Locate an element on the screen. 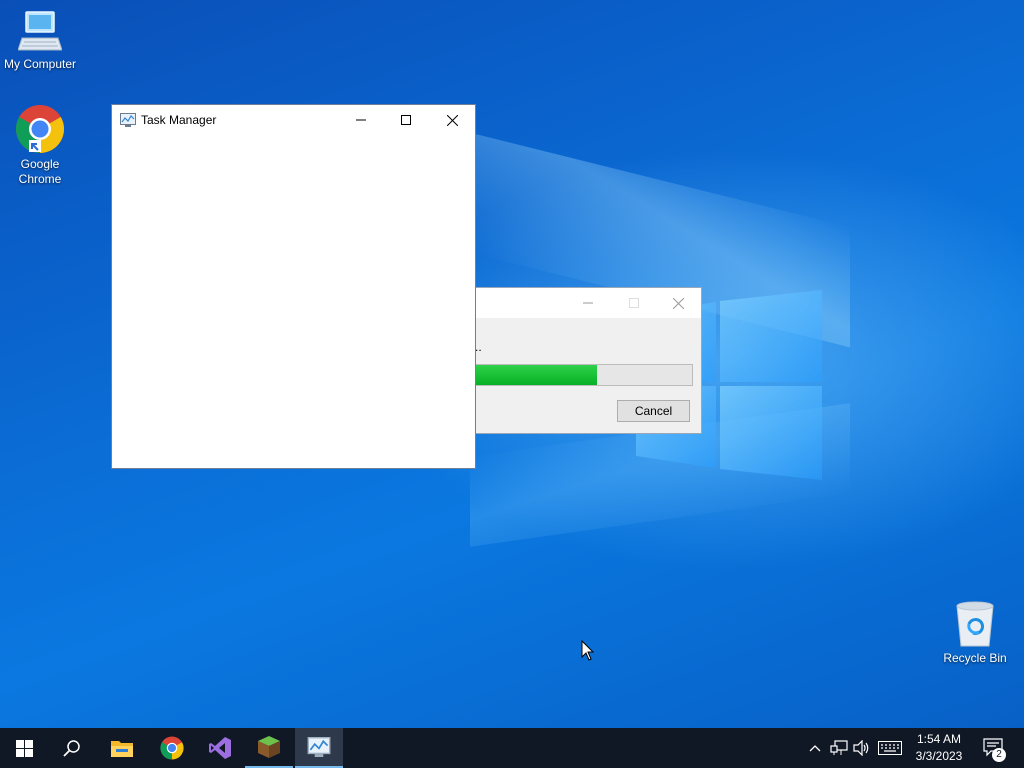  desktop-icon-label: My Computer is located at coordinates (40, 64).